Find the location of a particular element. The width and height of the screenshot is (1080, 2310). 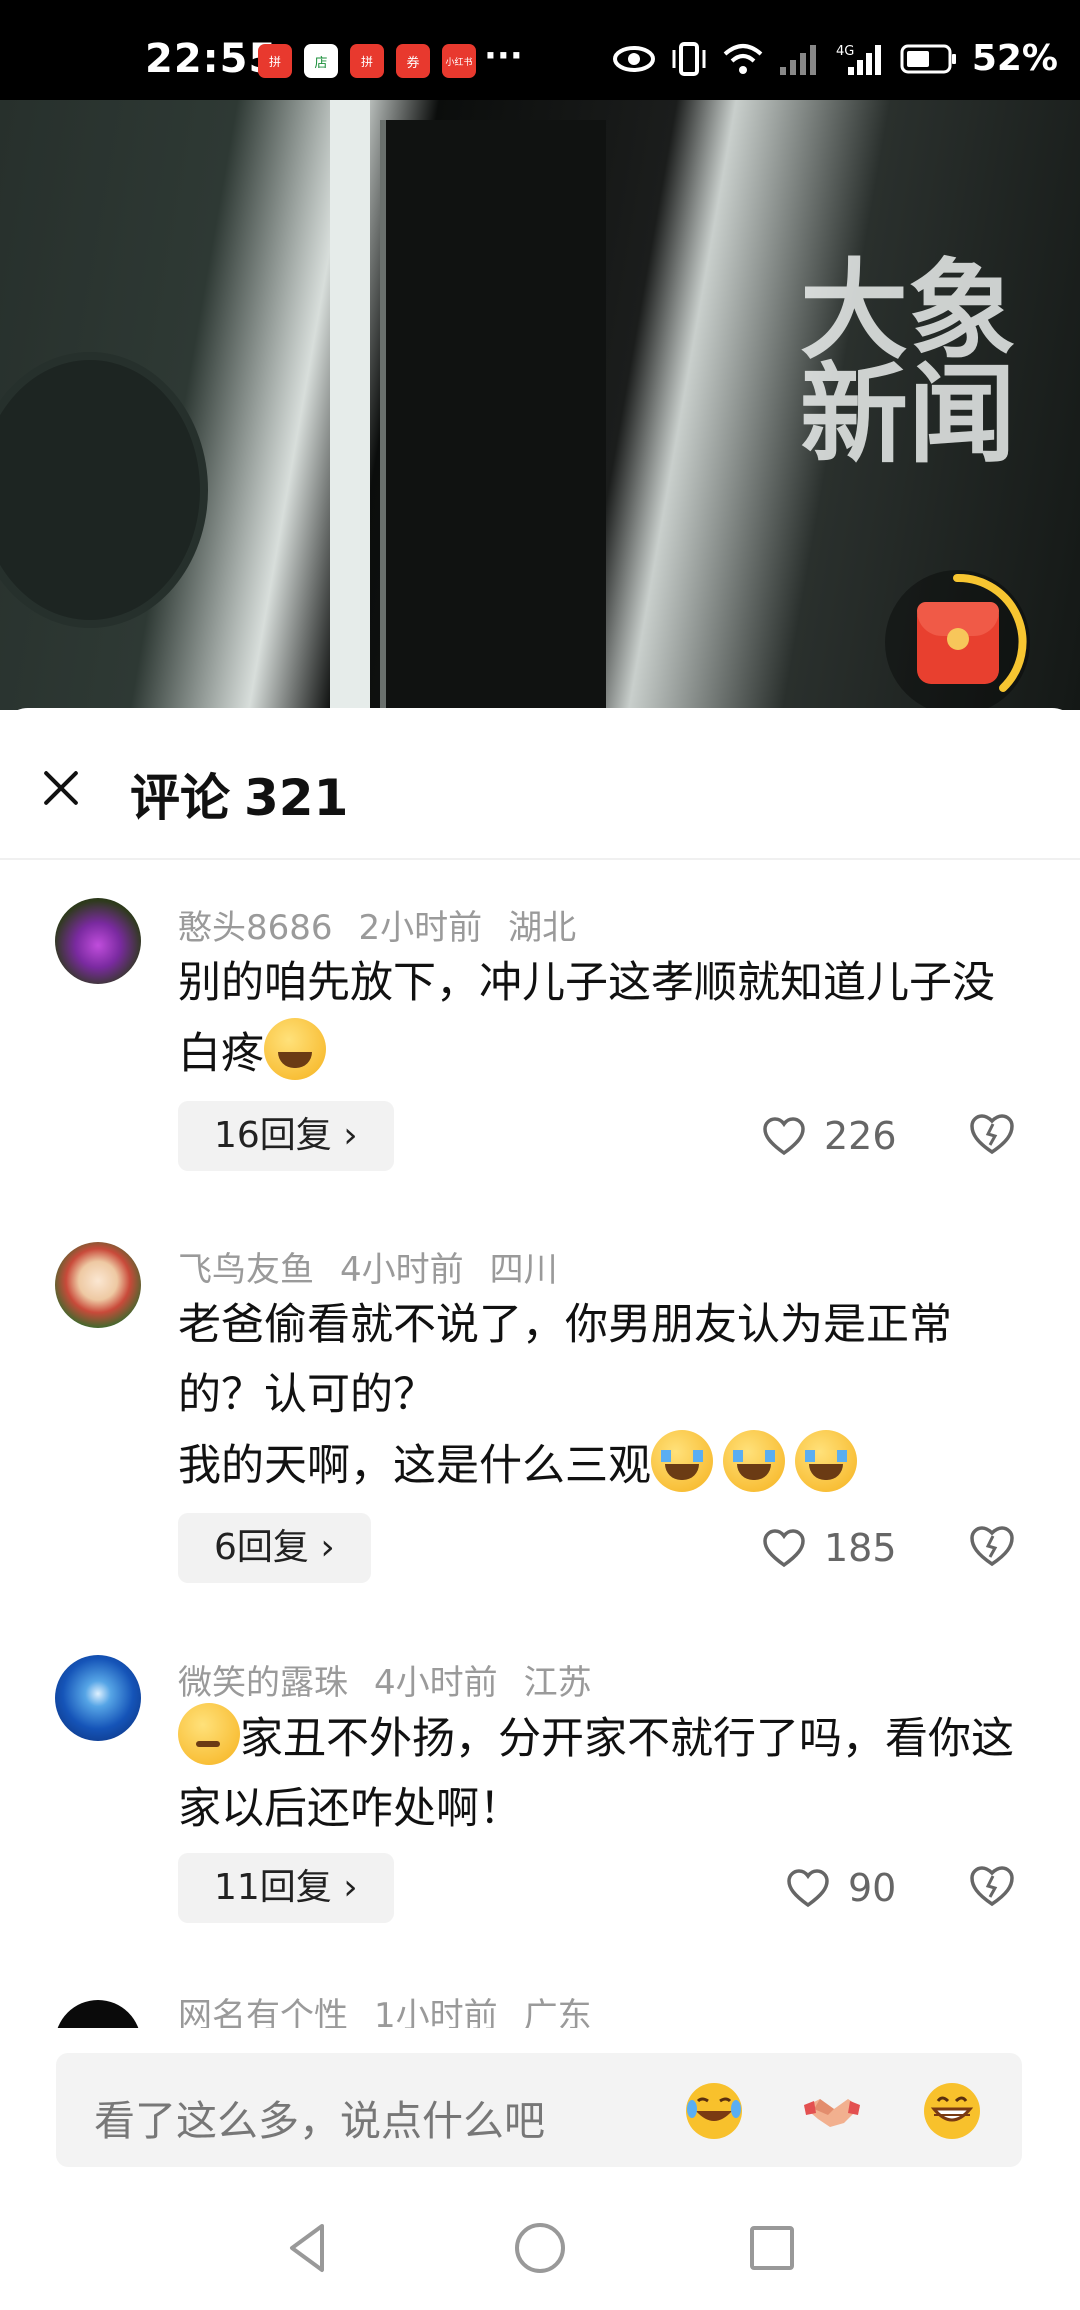

comment-body: 家丑不外扬，分开家不就行了吗，看你这家以后还咋处啊！ is located at coordinates (596, 1774).